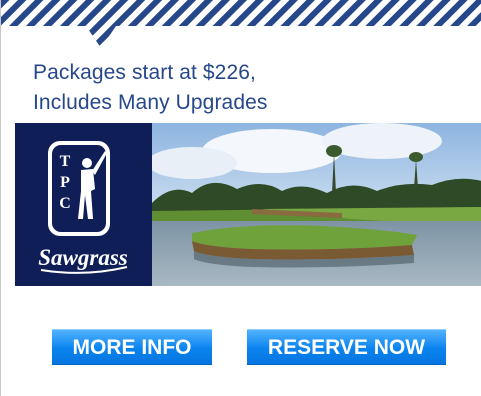  What do you see at coordinates (65, 182) in the screenshot?
I see `logo-letter-p: P` at bounding box center [65, 182].